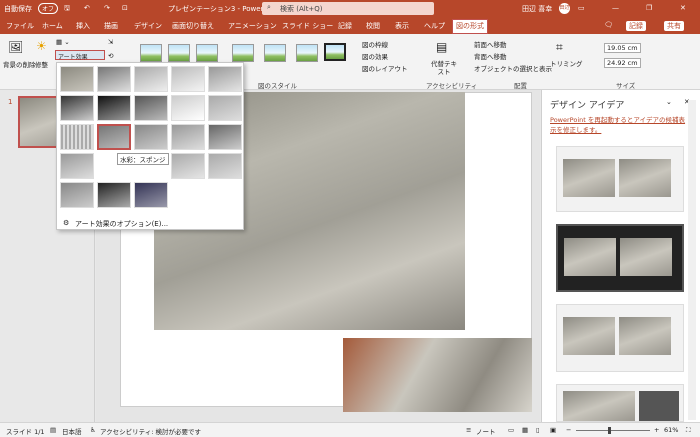 The height and width of the screenshot is (437, 700). Describe the element at coordinates (87, 8) in the screenshot. I see `undo-icon: ↶` at that location.